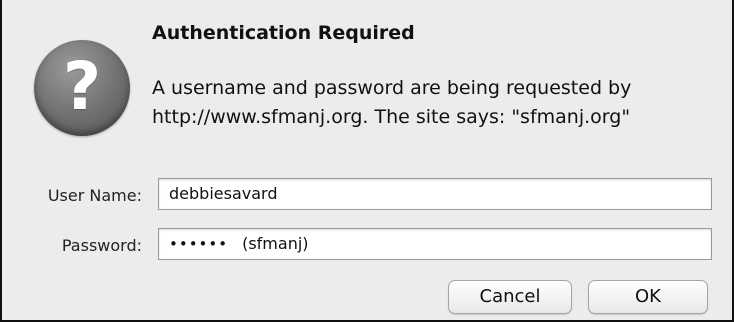 The height and width of the screenshot is (322, 734). What do you see at coordinates (435, 194) in the screenshot?
I see `username-field: debbiesavard` at bounding box center [435, 194].